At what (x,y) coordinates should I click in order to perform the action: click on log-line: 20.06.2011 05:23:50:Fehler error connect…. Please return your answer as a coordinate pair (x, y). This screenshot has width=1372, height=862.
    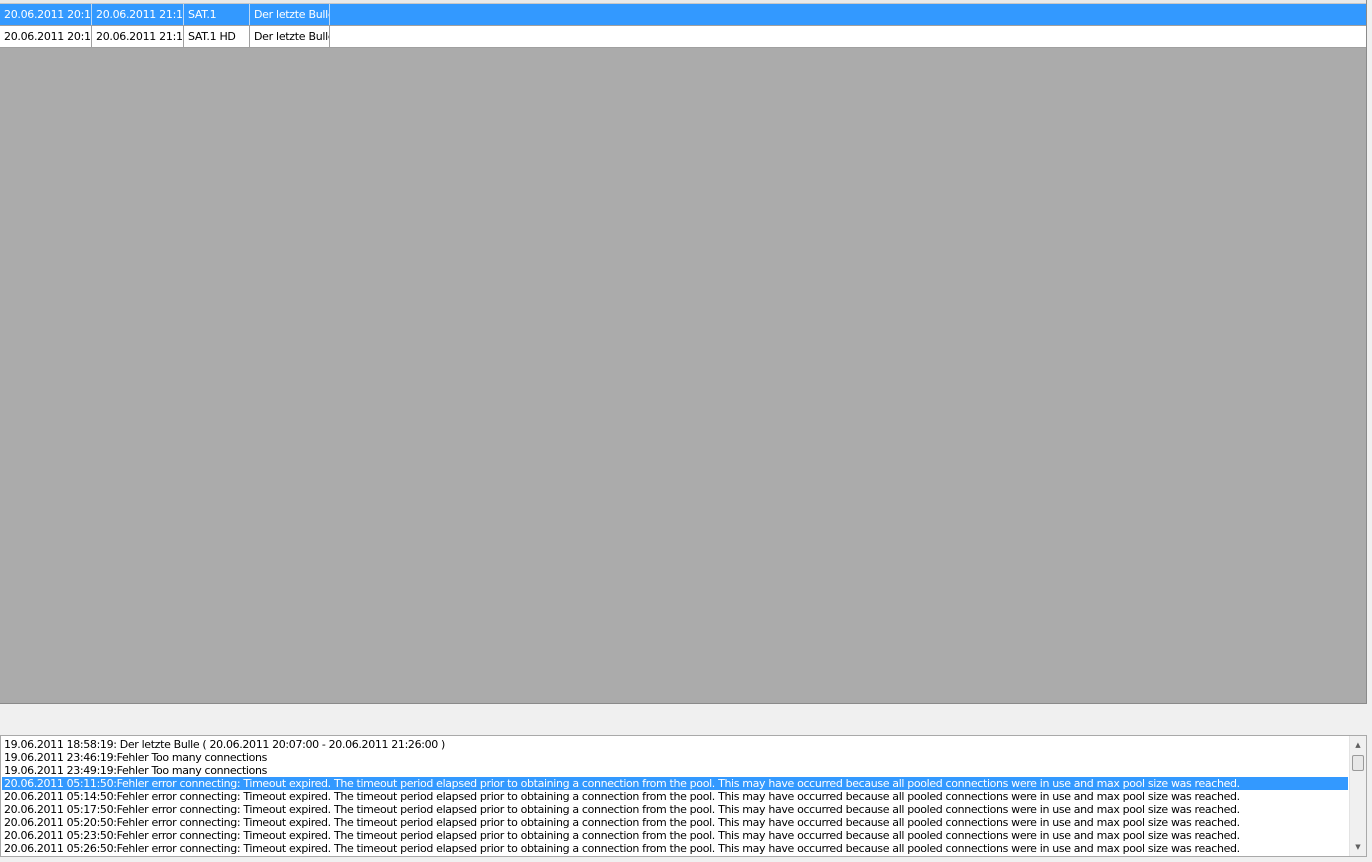
    Looking at the image, I should click on (675, 835).